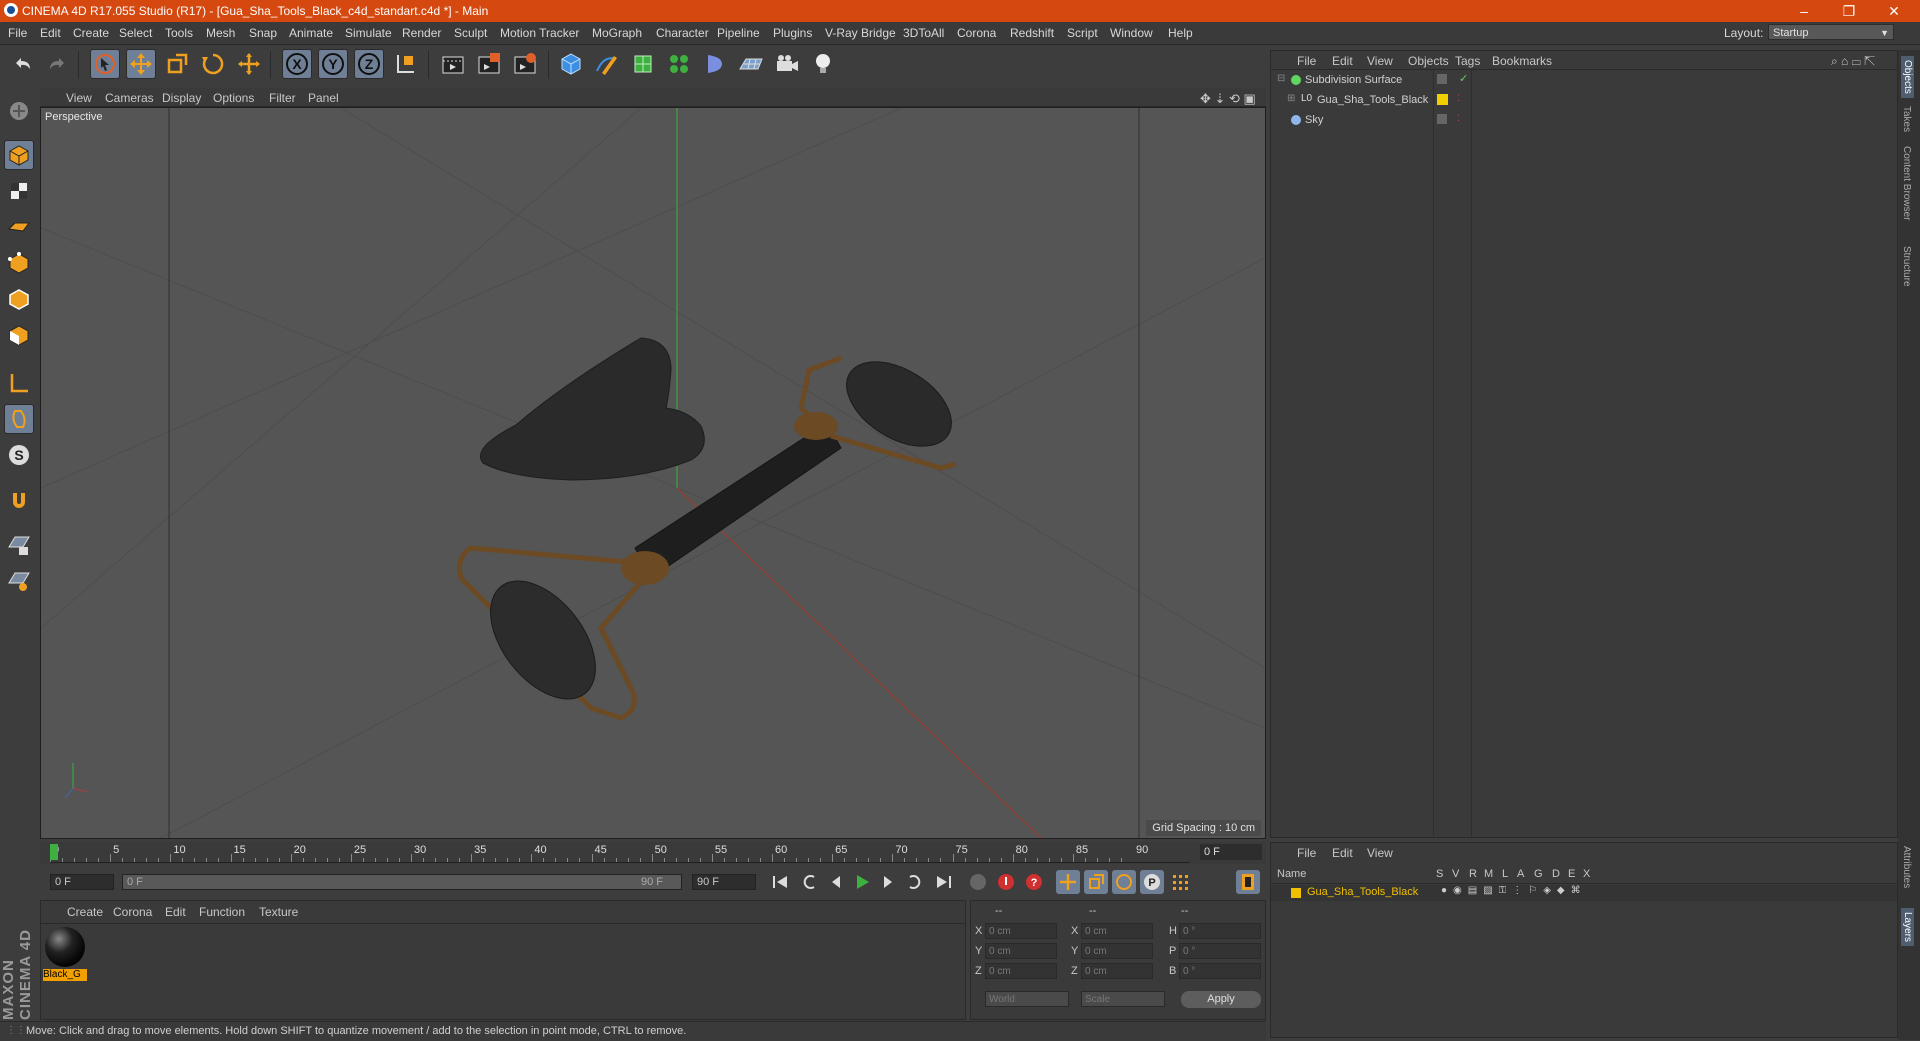  What do you see at coordinates (82, 882) in the screenshot?
I see `start-frame-field: 0 F` at bounding box center [82, 882].